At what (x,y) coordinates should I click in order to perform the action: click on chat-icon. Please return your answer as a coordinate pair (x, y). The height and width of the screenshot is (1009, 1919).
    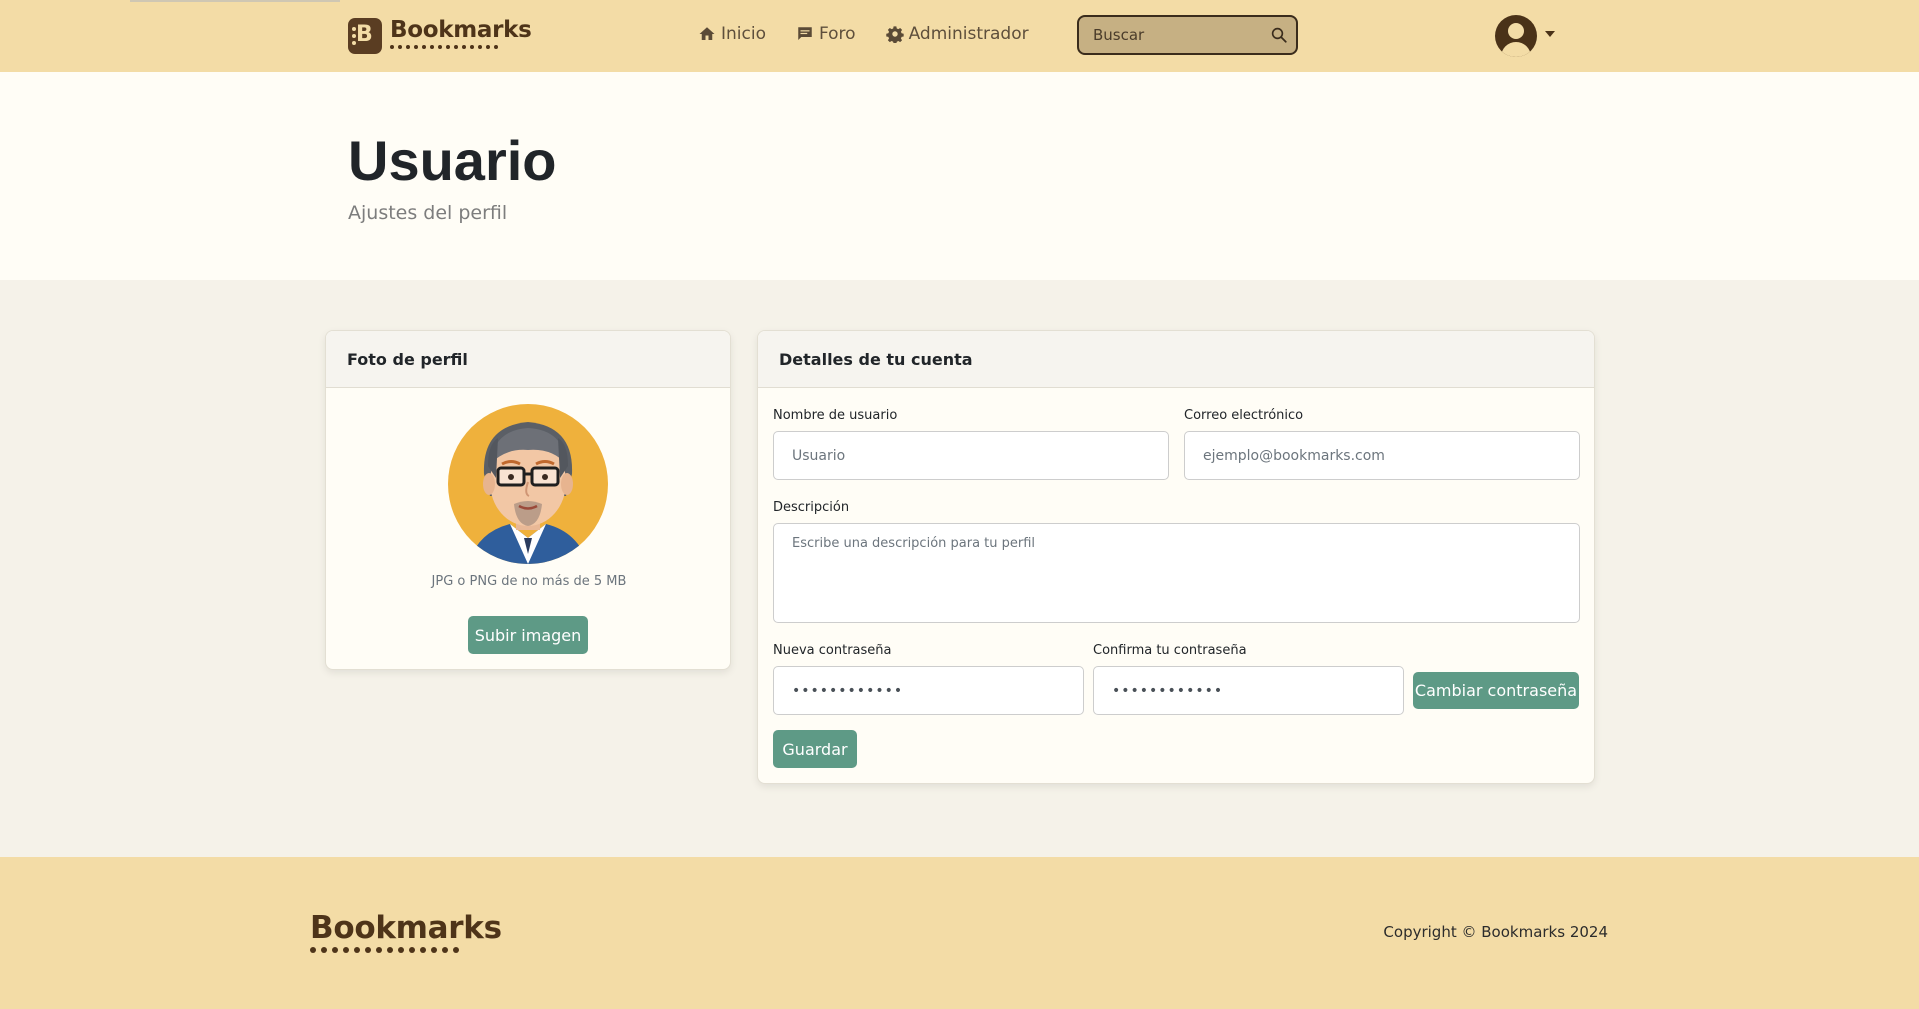
    Looking at the image, I should click on (805, 33).